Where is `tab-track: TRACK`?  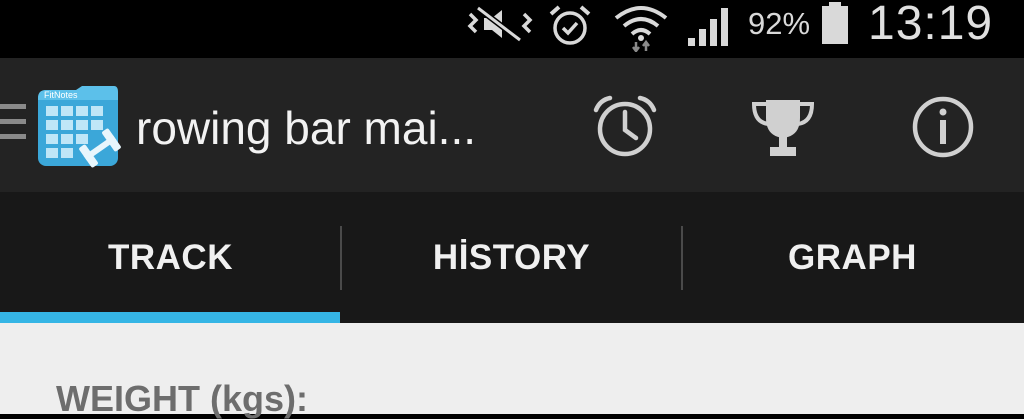
tab-track: TRACK is located at coordinates (170, 257).